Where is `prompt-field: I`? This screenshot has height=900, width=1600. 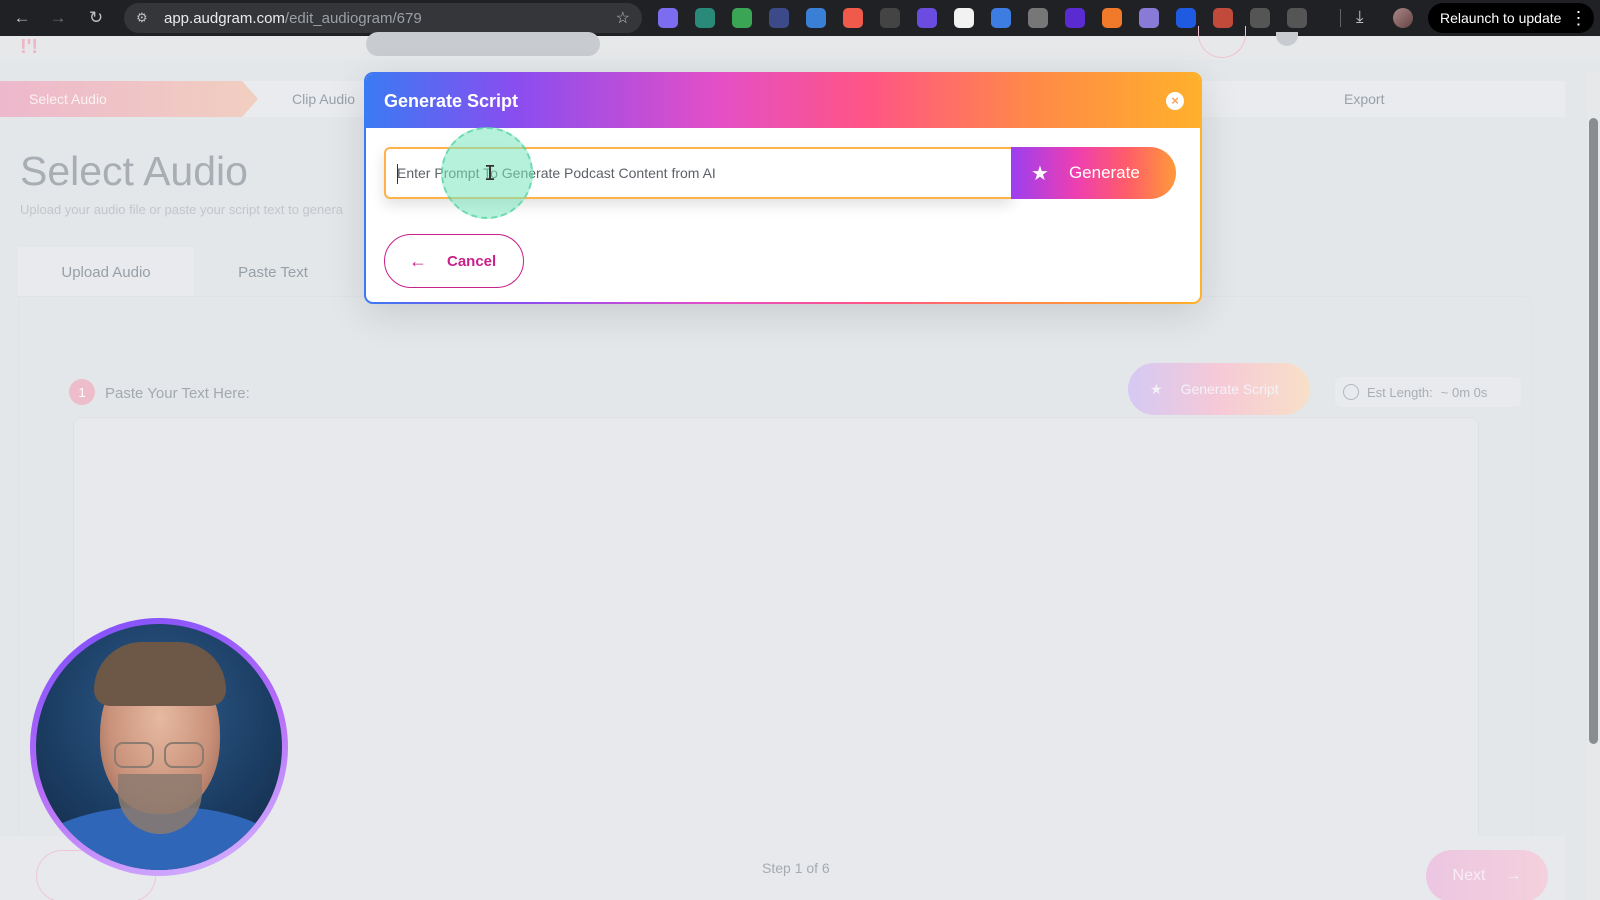 prompt-field: I is located at coordinates (698, 173).